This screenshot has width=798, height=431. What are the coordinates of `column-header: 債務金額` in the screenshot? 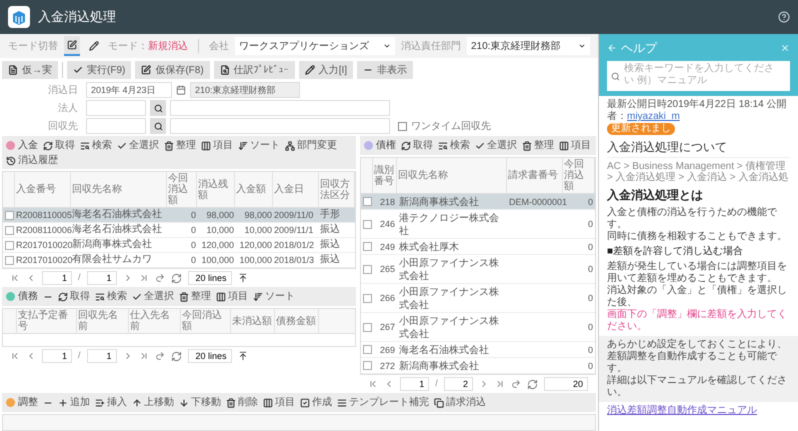 It's located at (296, 321).